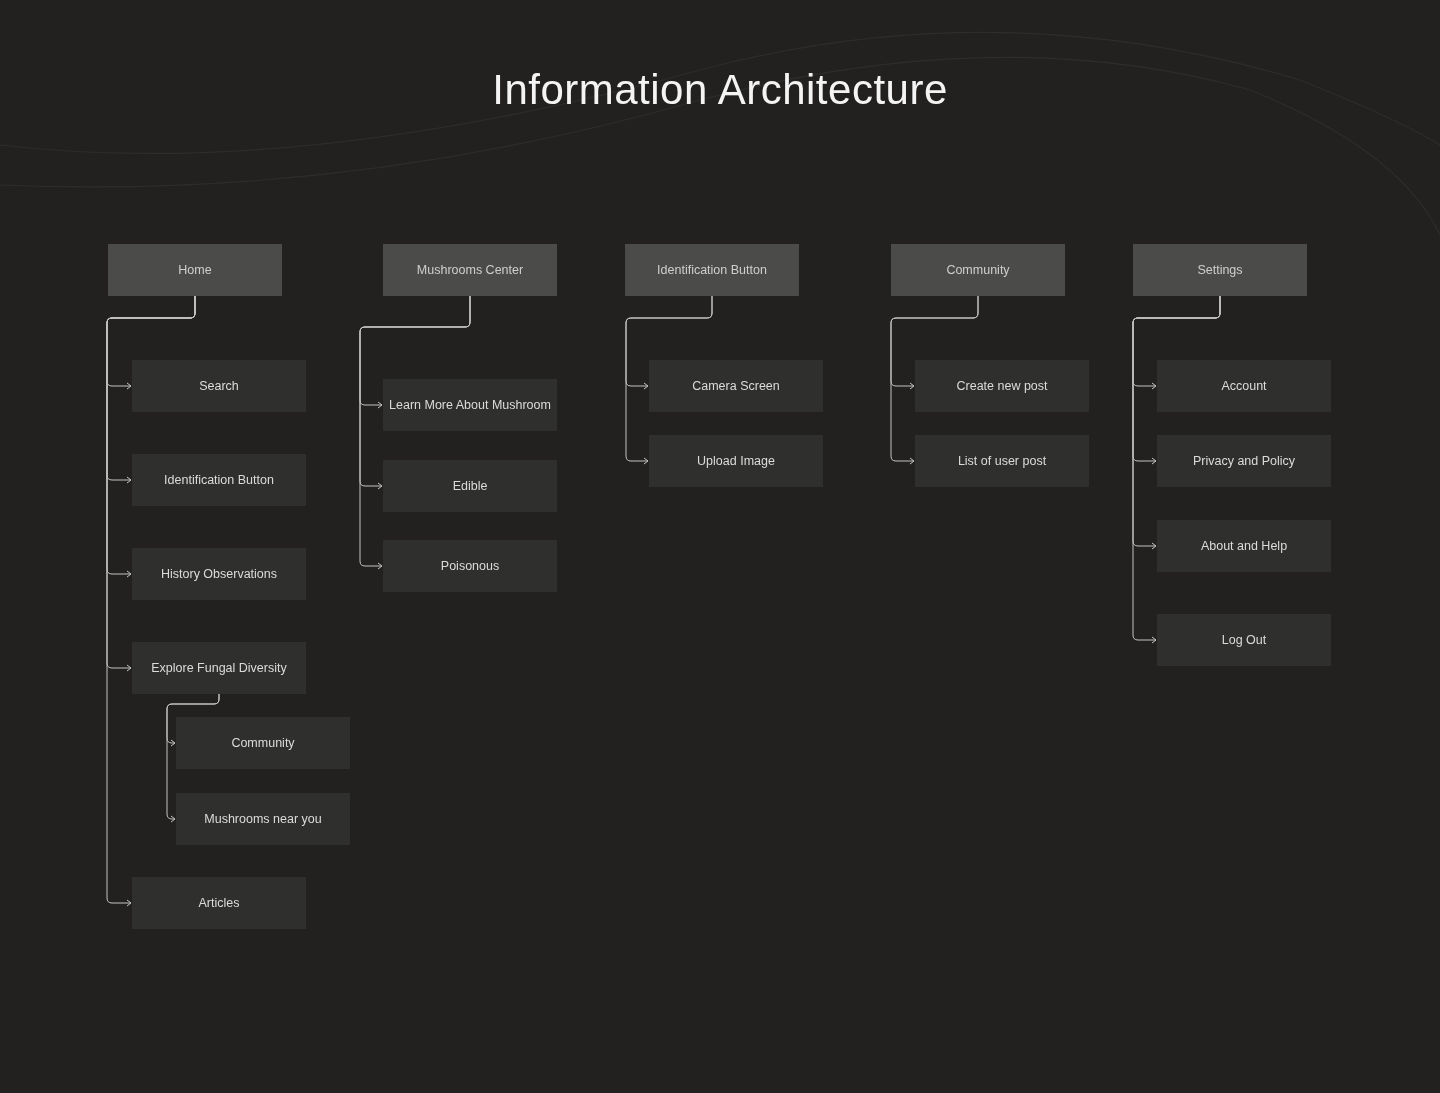  I want to click on diagram-node: Settings, so click(1220, 270).